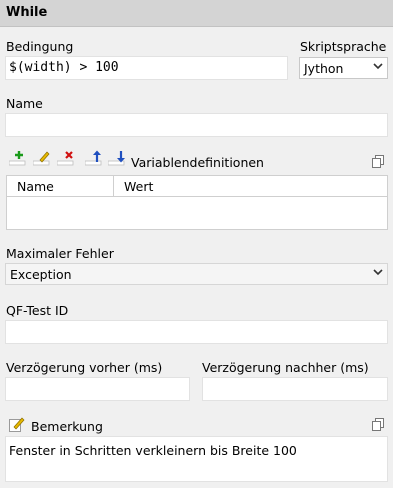 Image resolution: width=393 pixels, height=488 pixels. What do you see at coordinates (196, 332) in the screenshot?
I see `qftest-id-input` at bounding box center [196, 332].